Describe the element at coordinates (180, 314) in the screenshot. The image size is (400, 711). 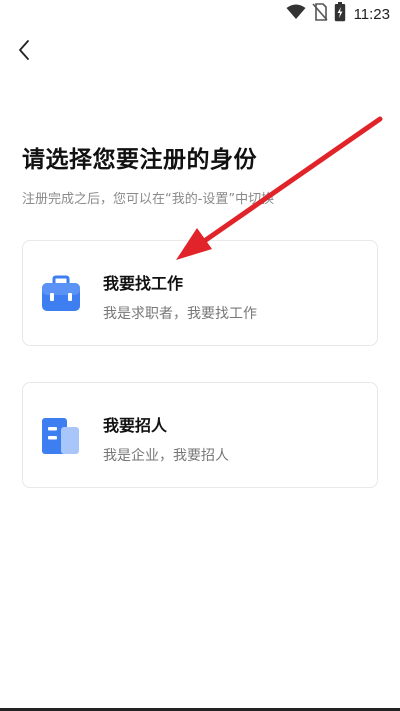
I see `job-seeker-option-description: 我是求职者，我要找工作` at that location.